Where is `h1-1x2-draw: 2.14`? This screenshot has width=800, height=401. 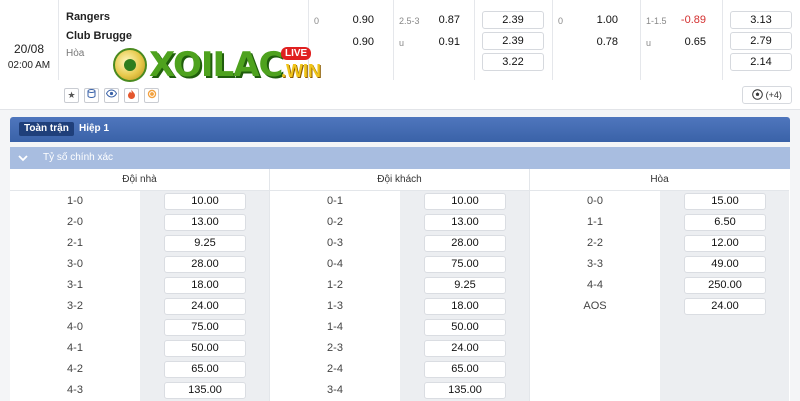 h1-1x2-draw: 2.14 is located at coordinates (761, 62).